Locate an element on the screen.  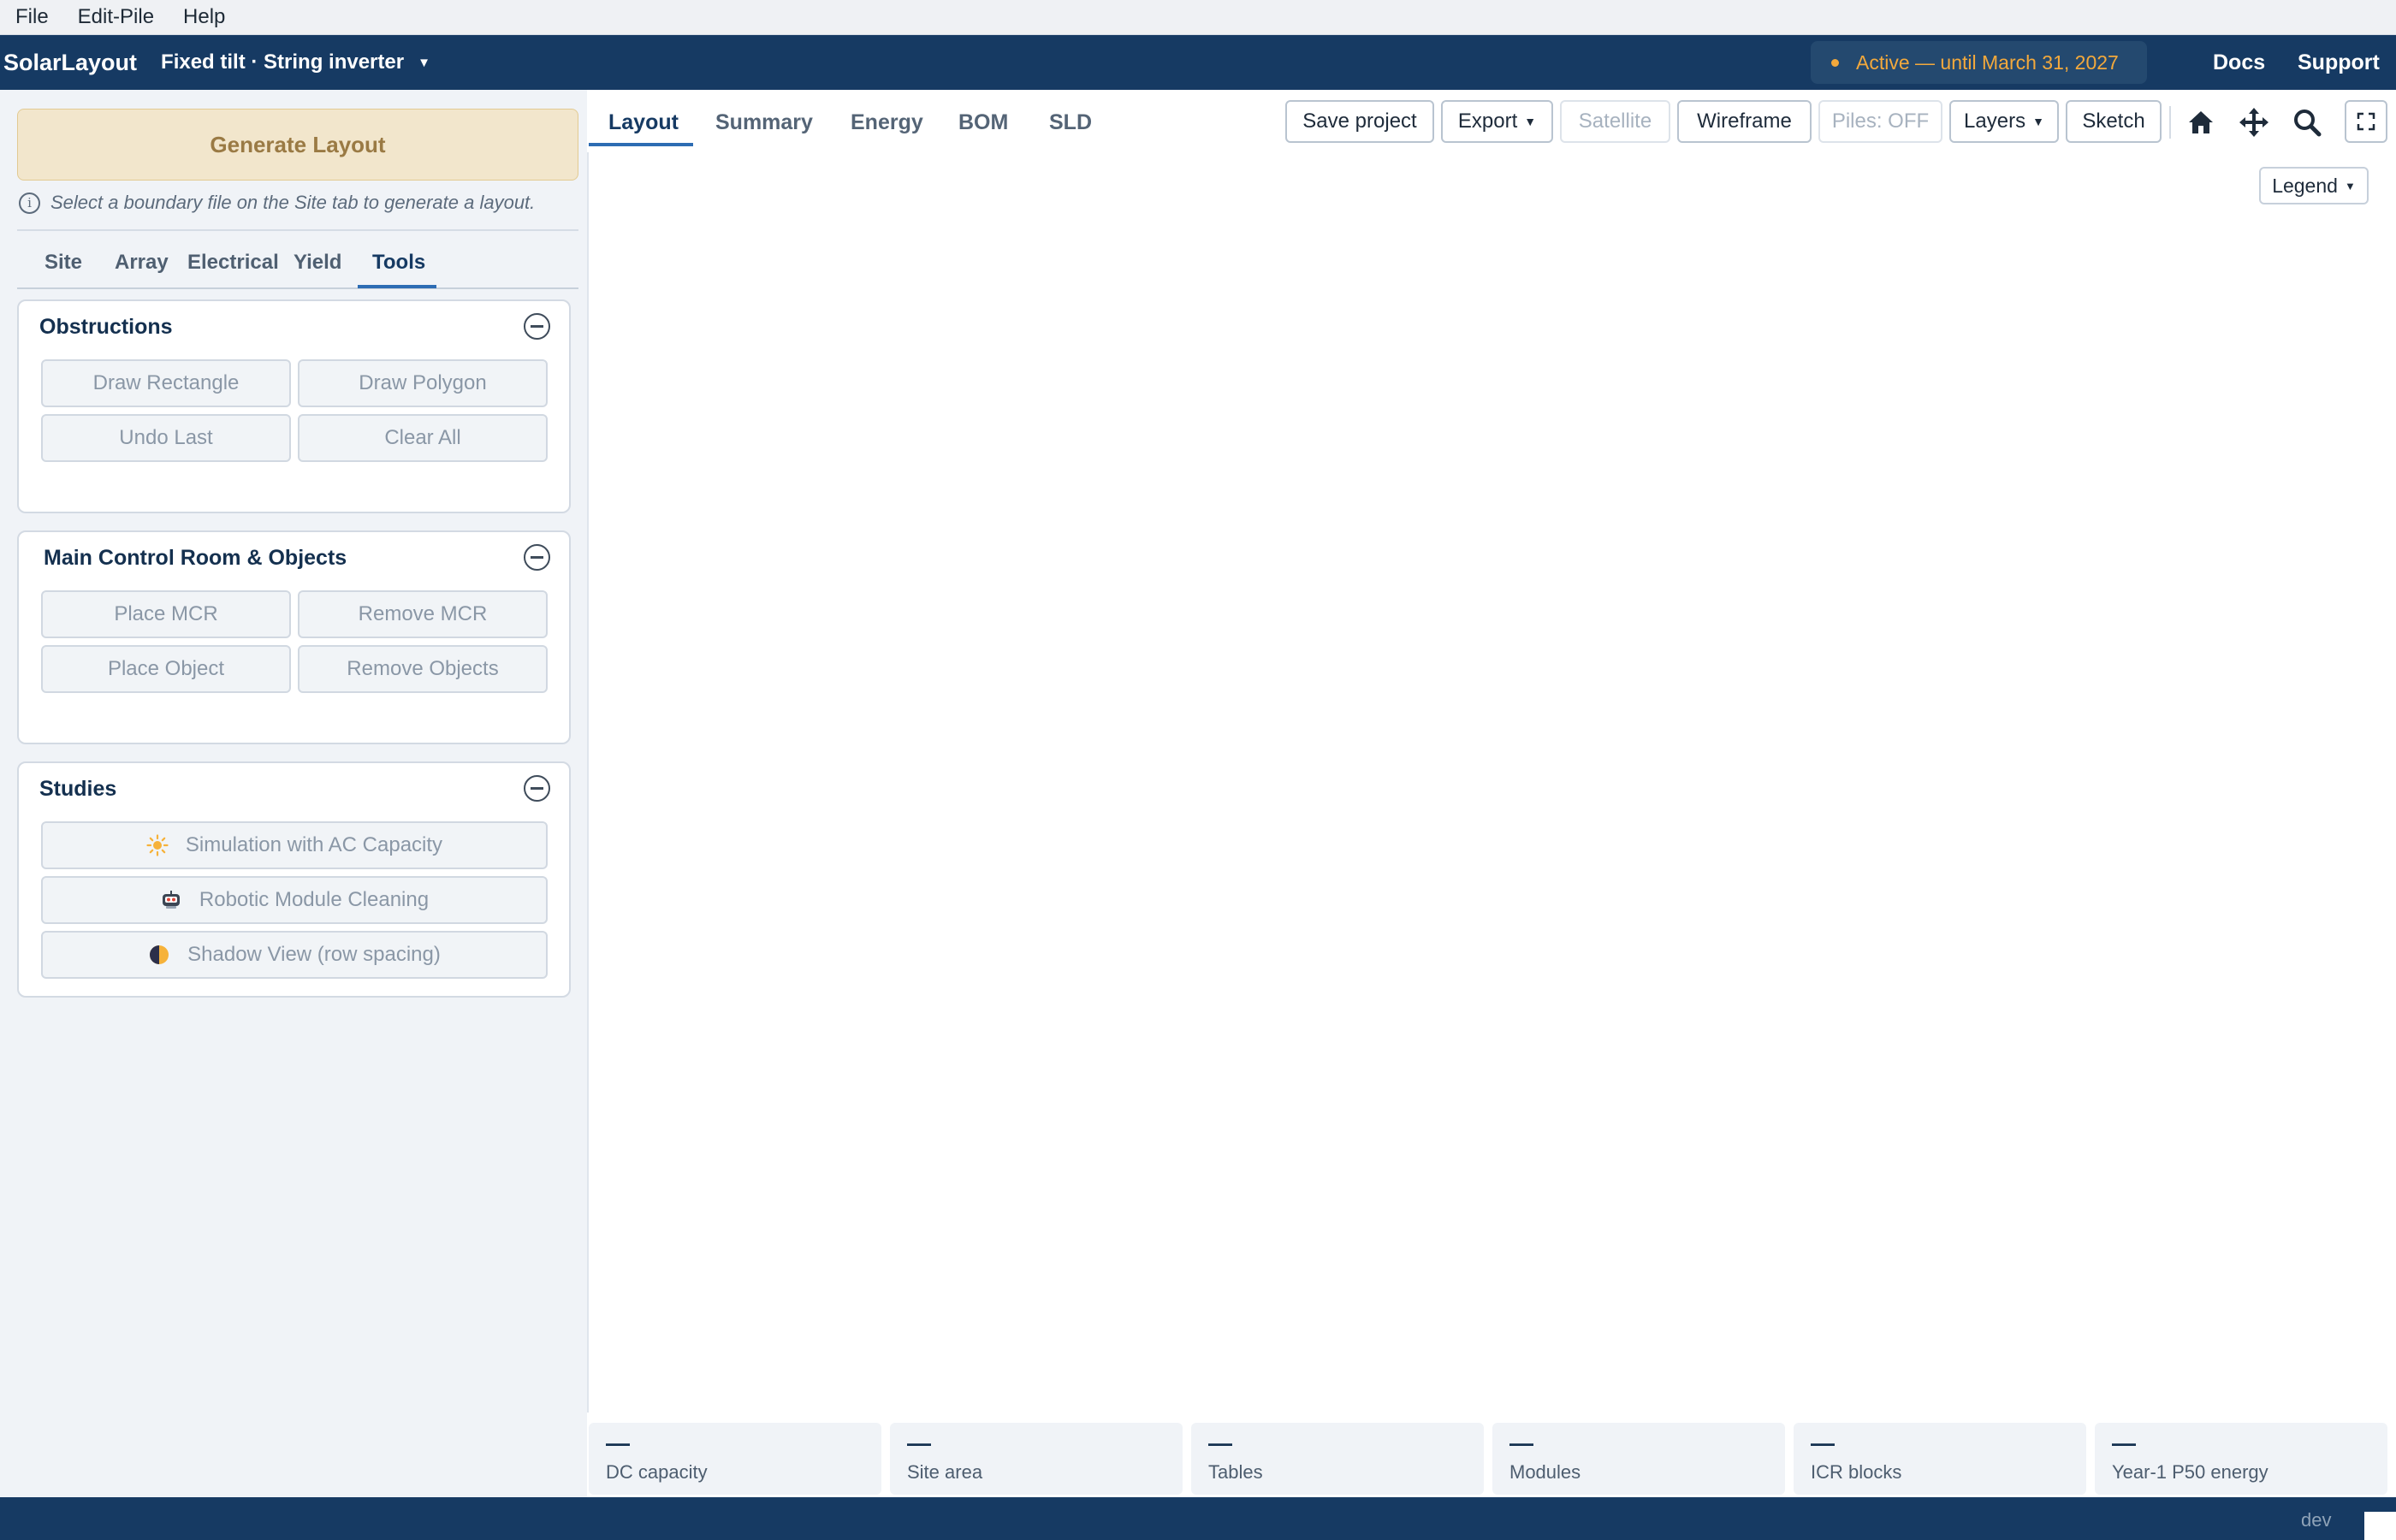
export-label: Export is located at coordinates (1488, 121).